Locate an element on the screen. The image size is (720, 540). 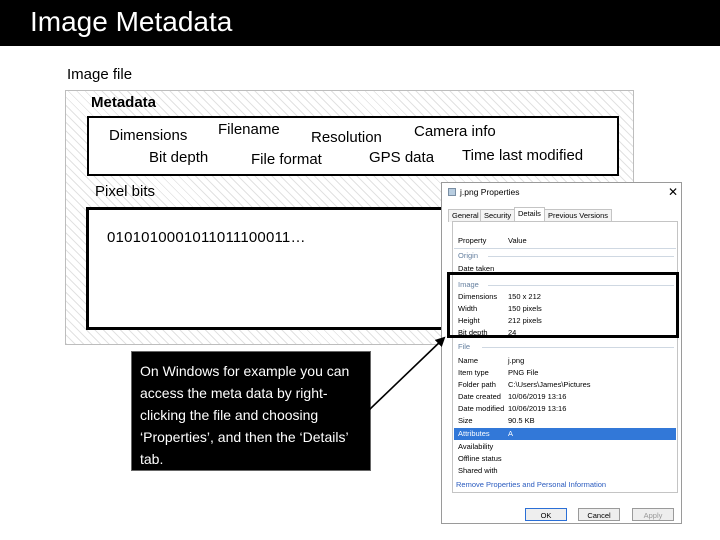
row-attributes: Attributes A is located at coordinates (565, 434).